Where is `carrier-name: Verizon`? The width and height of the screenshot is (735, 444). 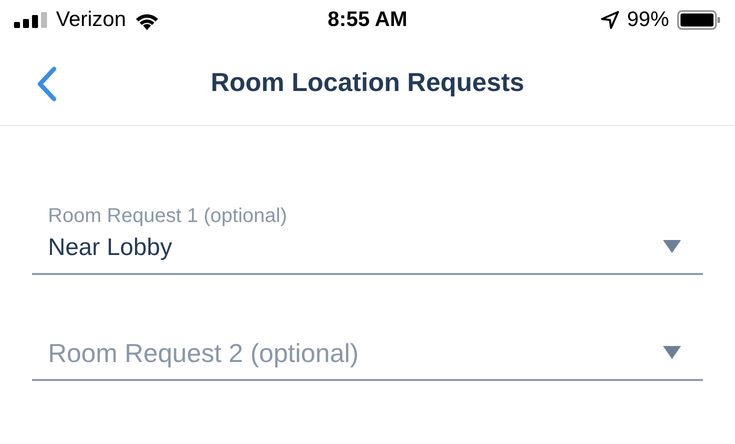 carrier-name: Verizon is located at coordinates (91, 20).